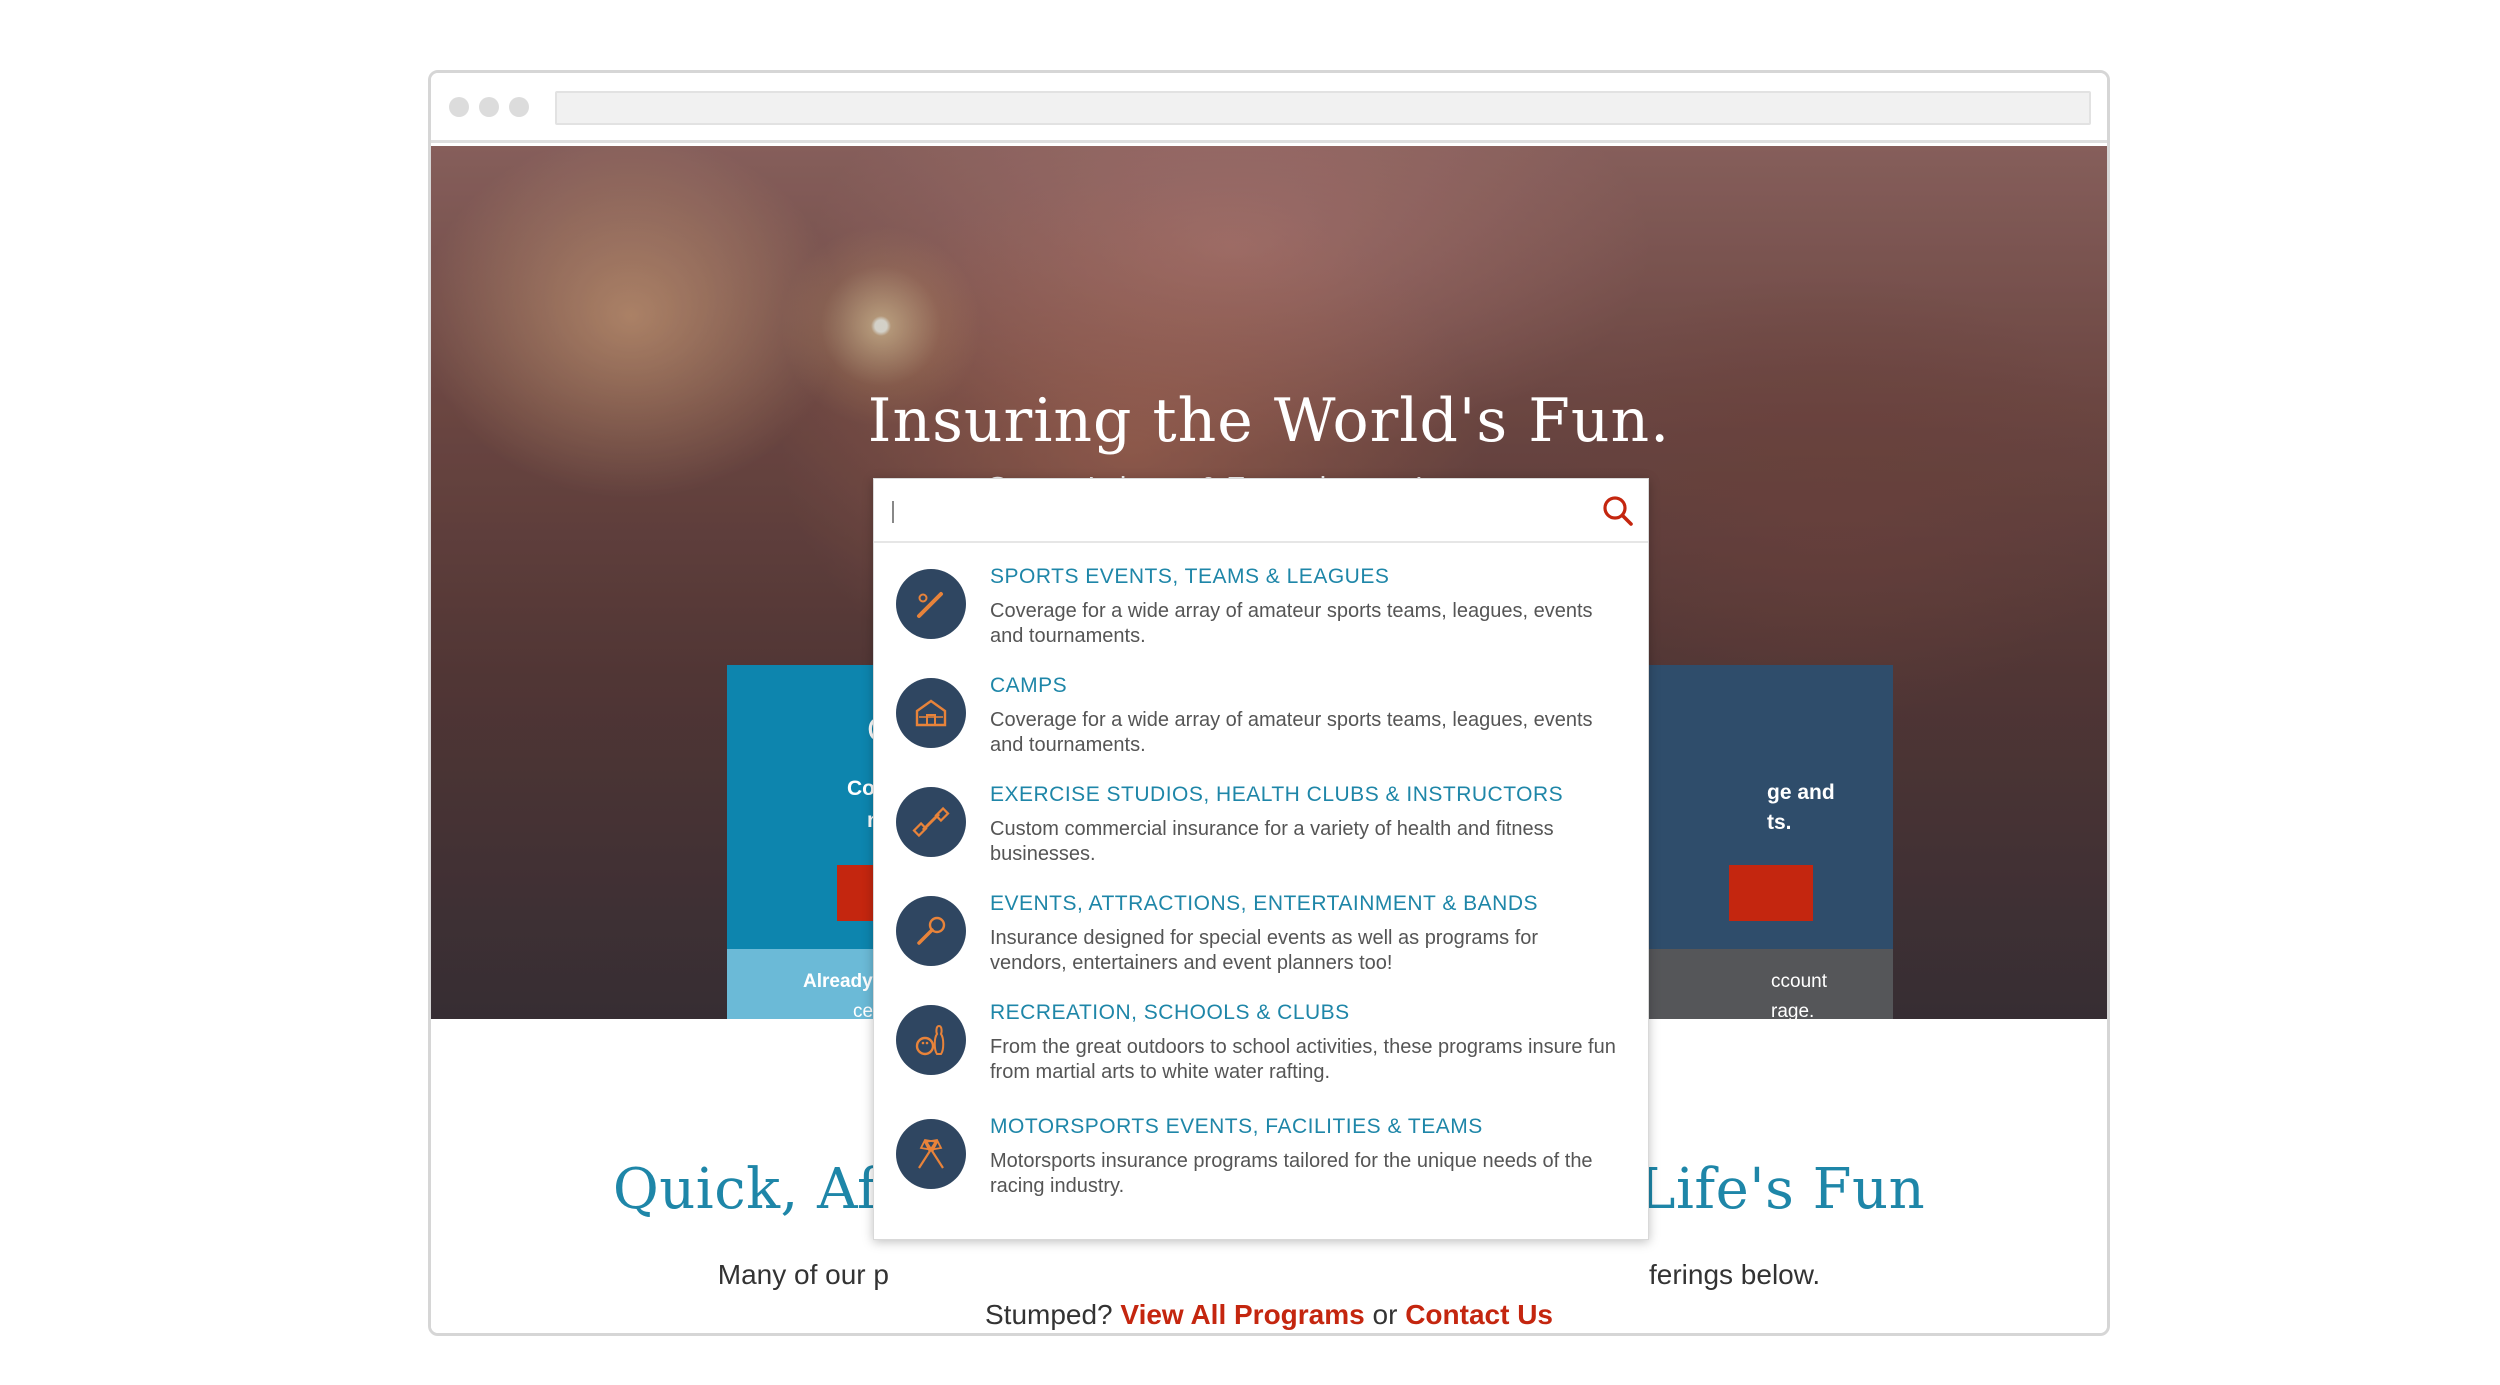 This screenshot has width=2500, height=1385. I want to click on window-minimize-dot, so click(489, 107).